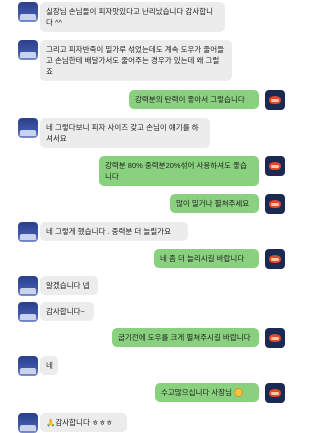 The height and width of the screenshot is (433, 320). What do you see at coordinates (197, 392) in the screenshot?
I see `message-text: 수고많으십니다 사장님` at bounding box center [197, 392].